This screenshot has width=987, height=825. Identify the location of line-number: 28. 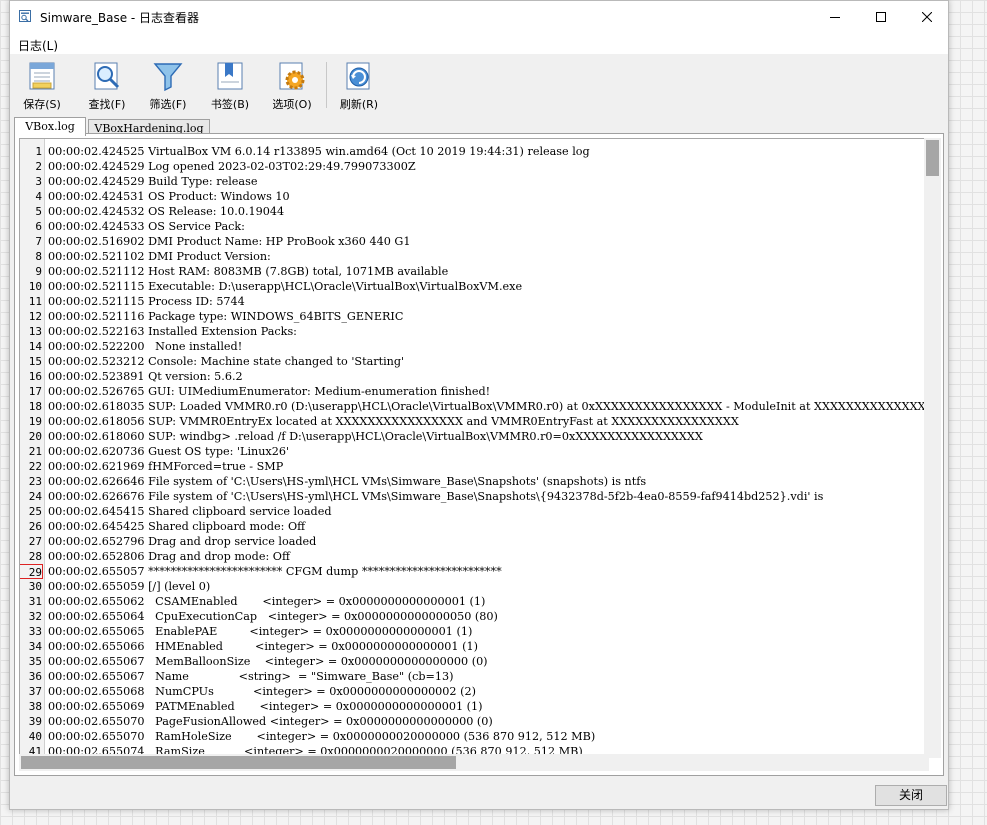
(35, 556).